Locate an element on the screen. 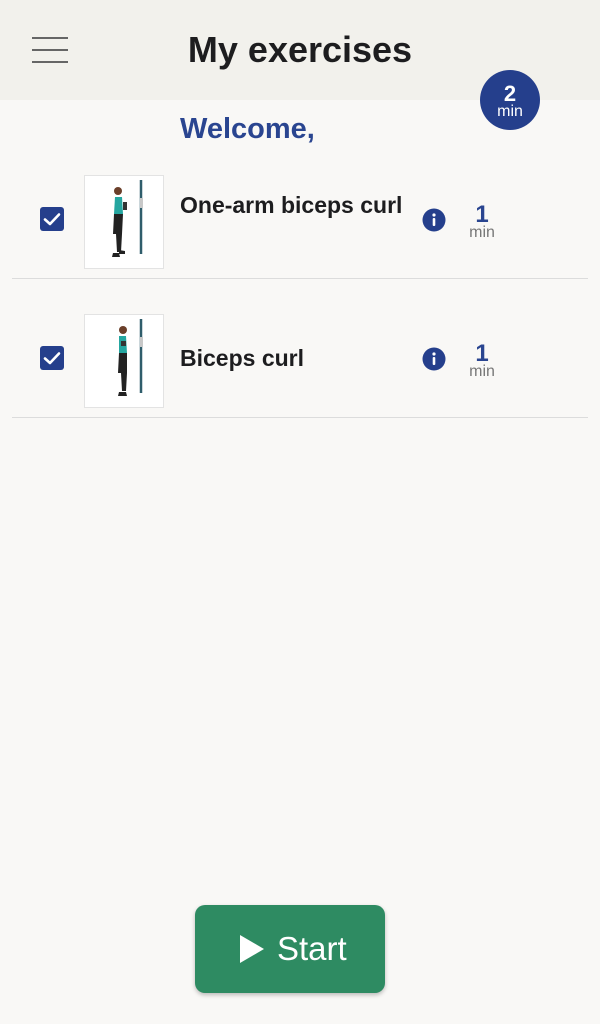 The width and height of the screenshot is (600, 1024). exercise-row: Biceps curl 1 min is located at coordinates (300, 358).